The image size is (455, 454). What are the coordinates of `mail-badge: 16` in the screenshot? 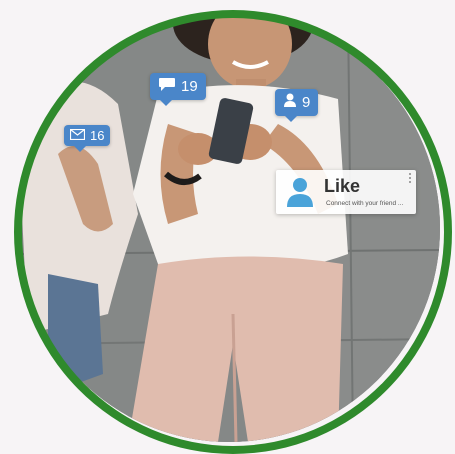 It's located at (87, 138).